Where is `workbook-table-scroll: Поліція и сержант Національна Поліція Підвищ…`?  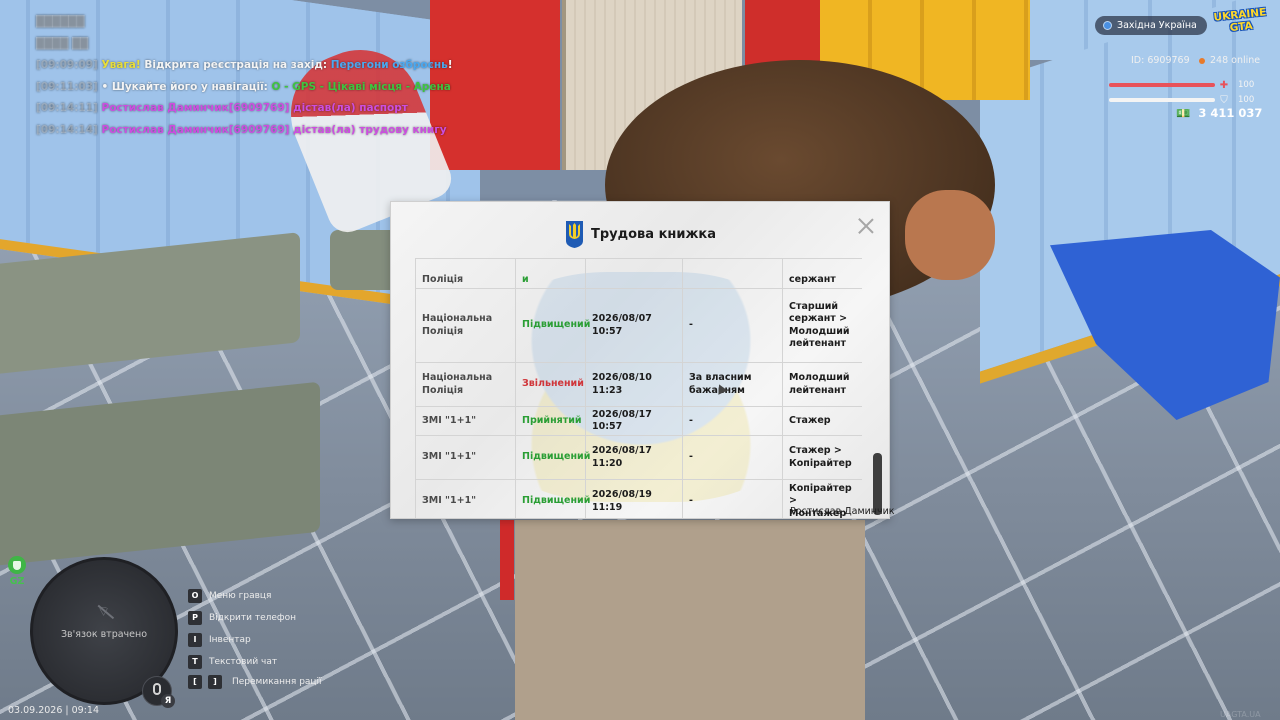
workbook-table-scroll: Поліція и сержант Національна Поліція Підвищ… is located at coordinates (638, 388).